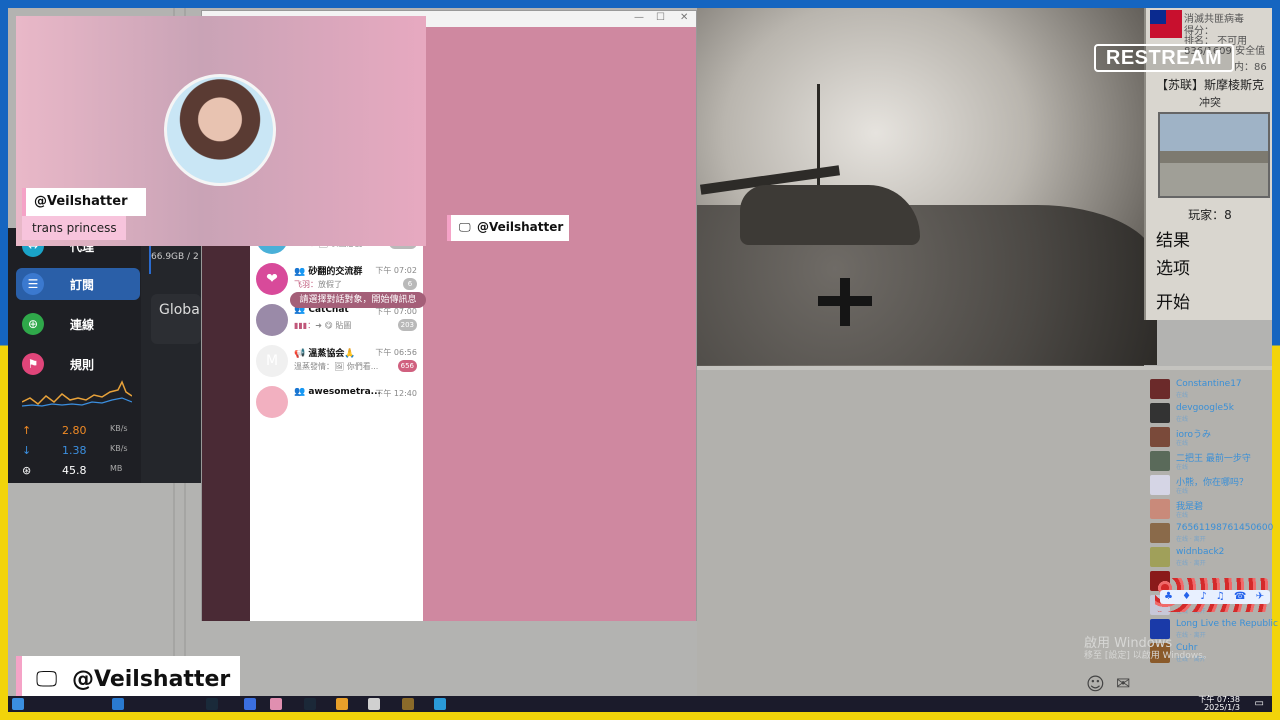  I want to click on restream-logo: RESTREAM, so click(1164, 58).